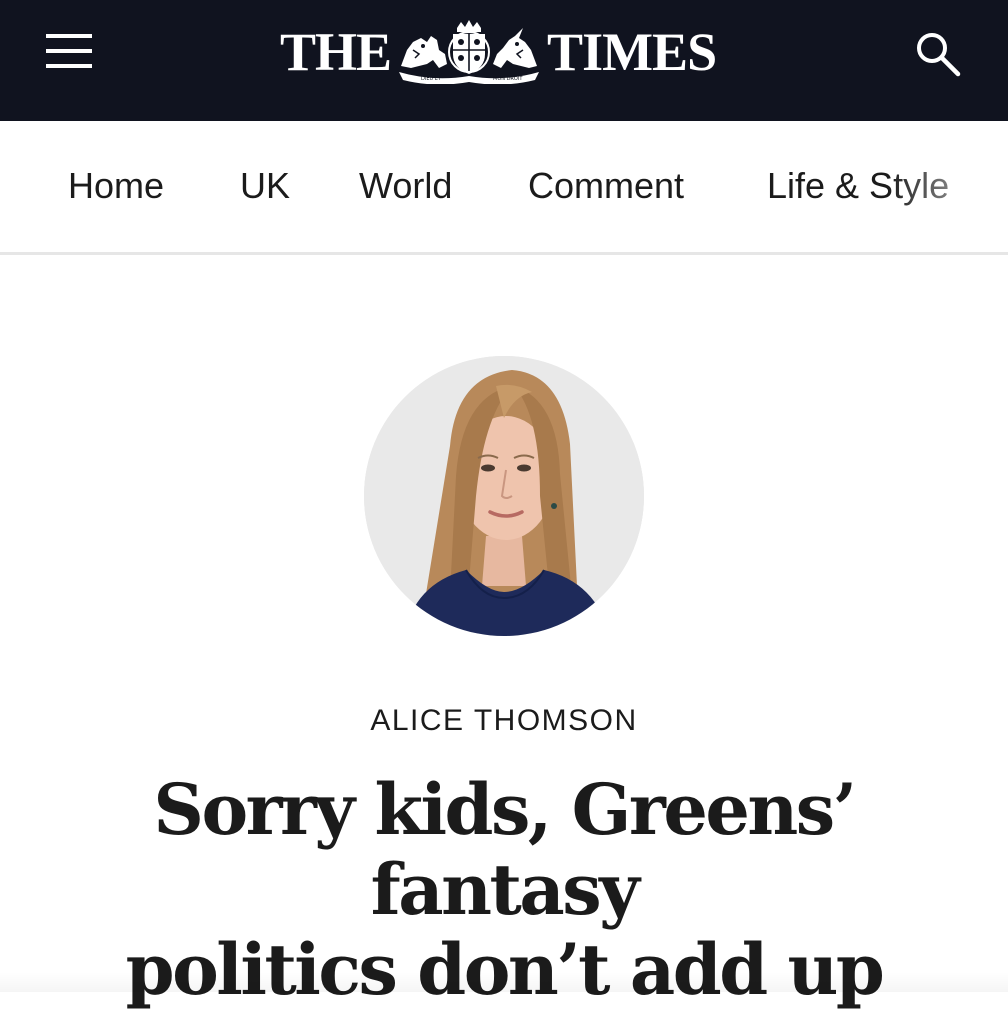 The height and width of the screenshot is (1011, 1008). I want to click on crest-motto-left: DIEU ET, so click(431, 79).